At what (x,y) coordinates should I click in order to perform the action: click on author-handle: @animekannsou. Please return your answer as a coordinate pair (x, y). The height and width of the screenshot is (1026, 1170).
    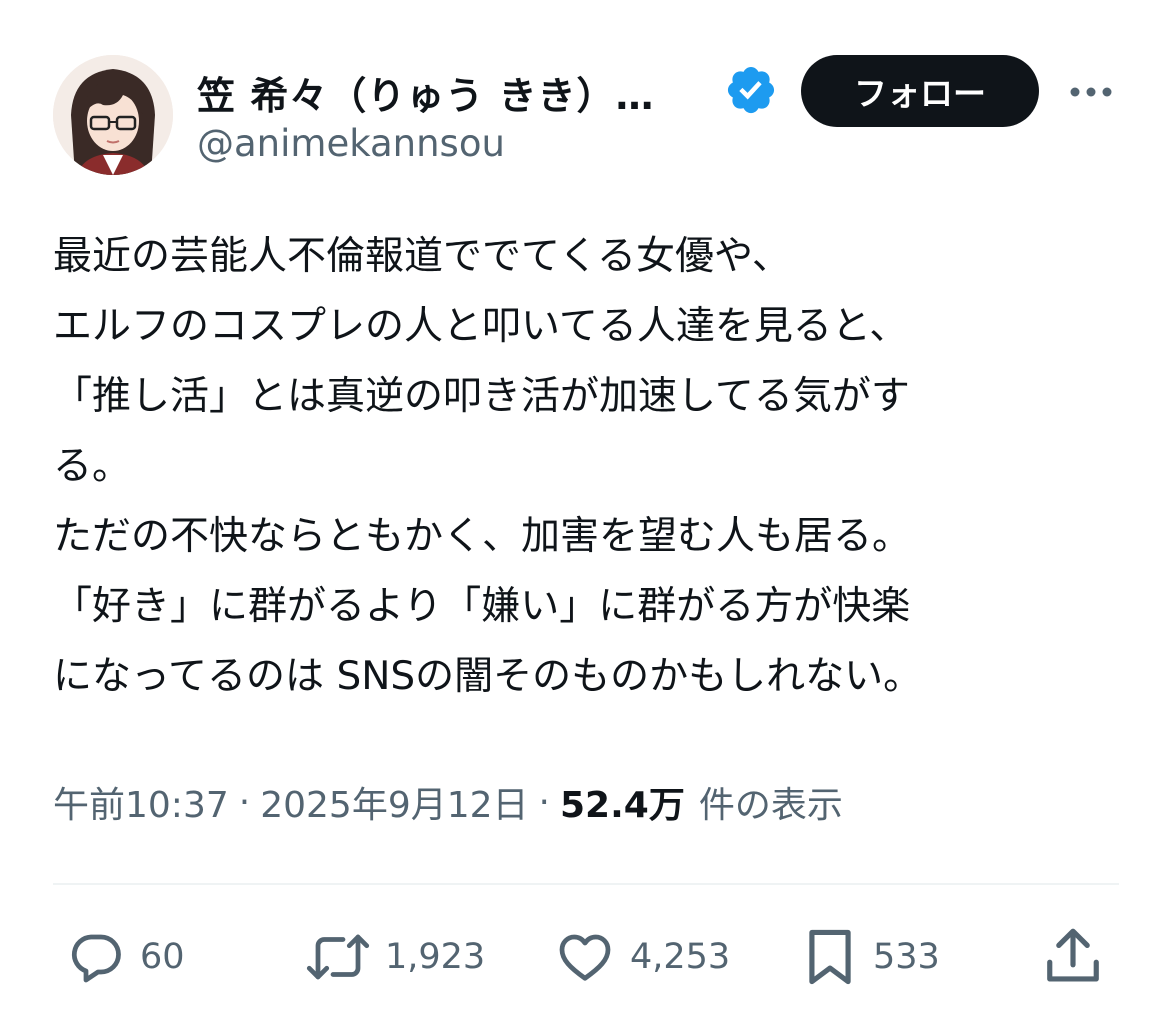
    Looking at the image, I should click on (351, 143).